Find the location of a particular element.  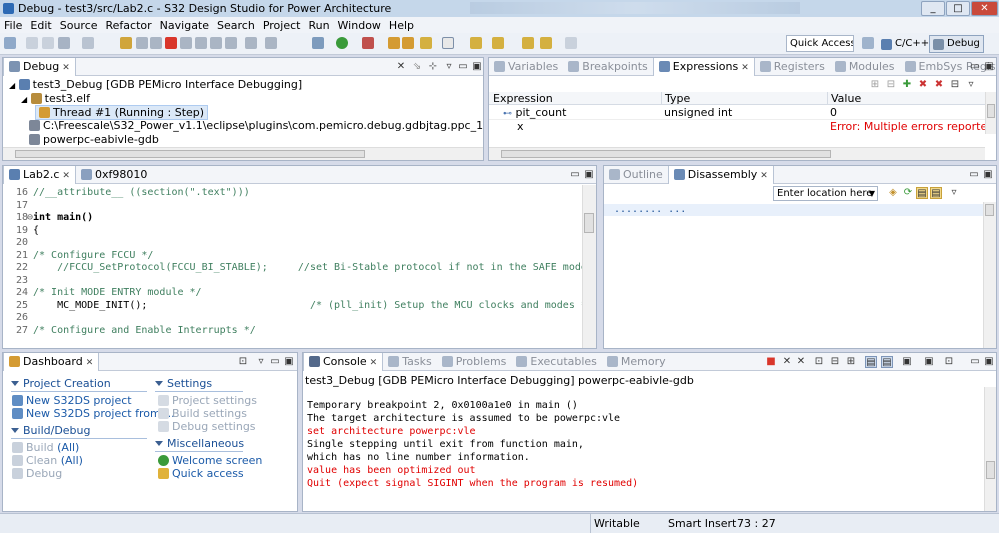

show-on-output-icon: ▤ is located at coordinates (871, 362).